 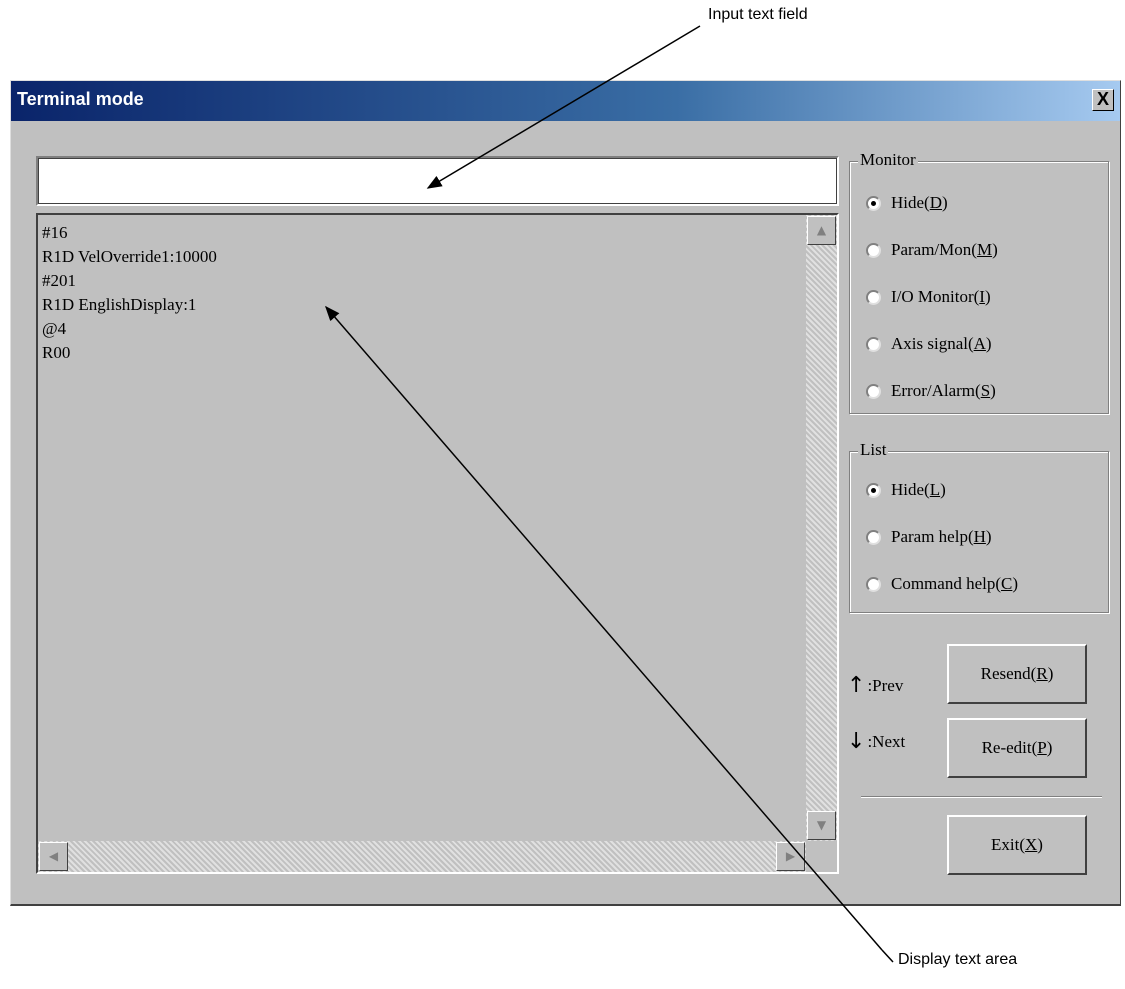 I want to click on scroll-corner, so click(x=821, y=856).